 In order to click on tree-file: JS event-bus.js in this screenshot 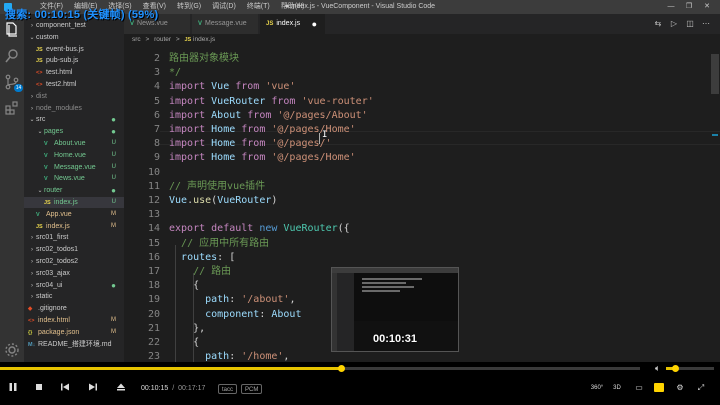, I will do `click(74, 49)`.